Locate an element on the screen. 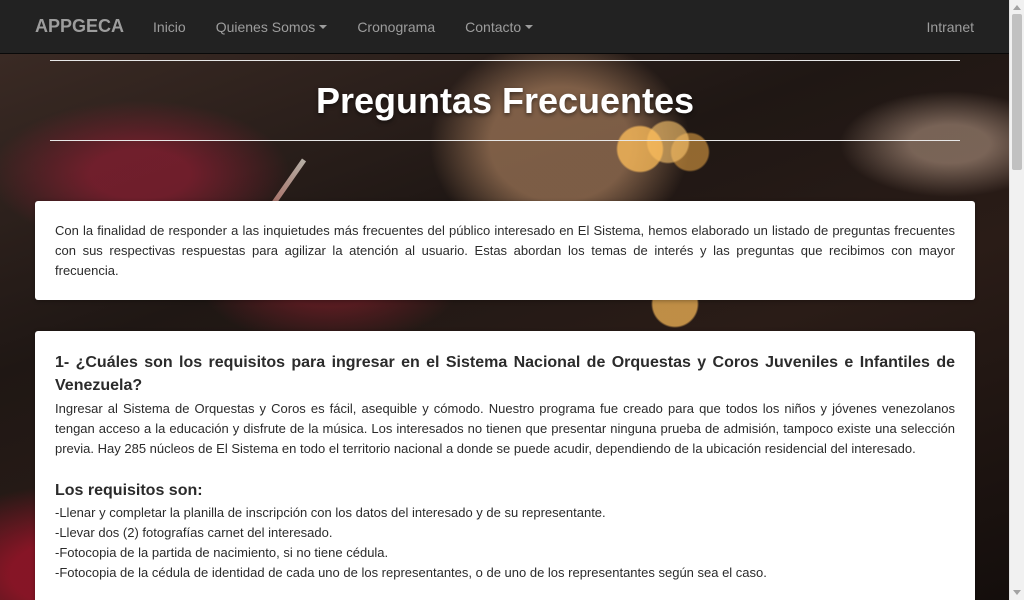  nav-item-contacto: Contacto is located at coordinates (499, 27).